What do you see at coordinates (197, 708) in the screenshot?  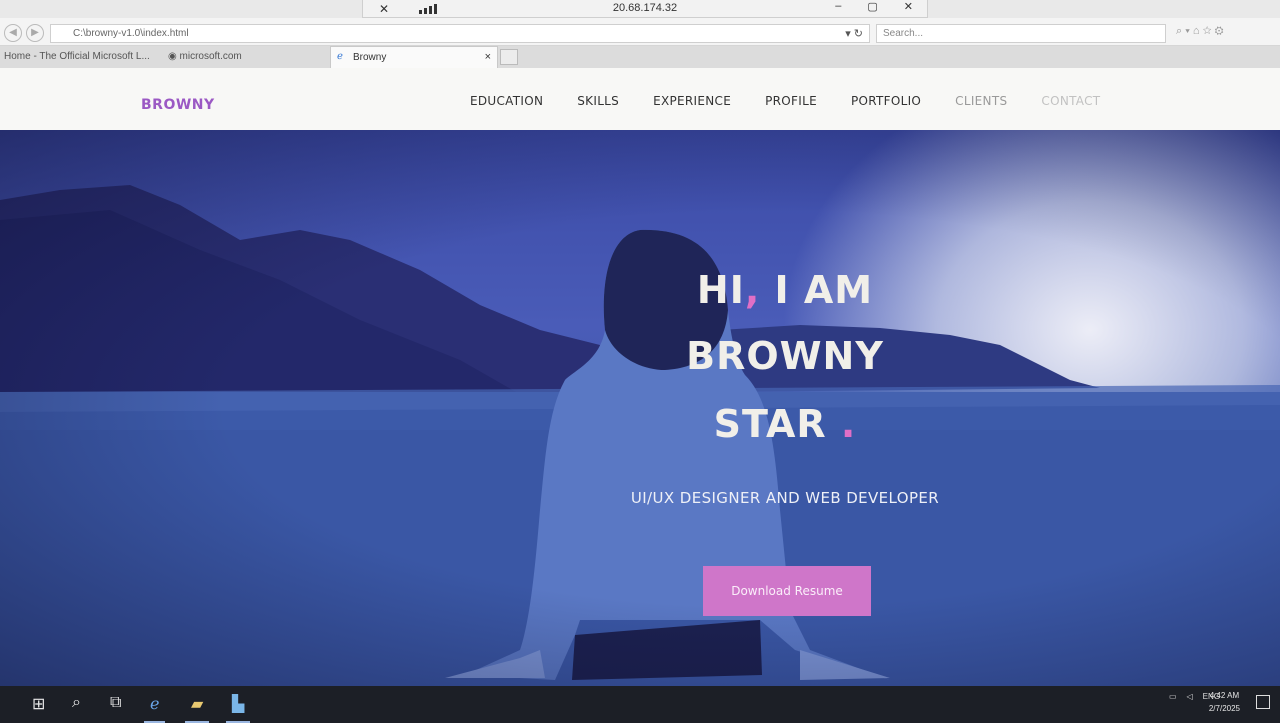 I see `file-explorer-icon: ▰` at bounding box center [197, 708].